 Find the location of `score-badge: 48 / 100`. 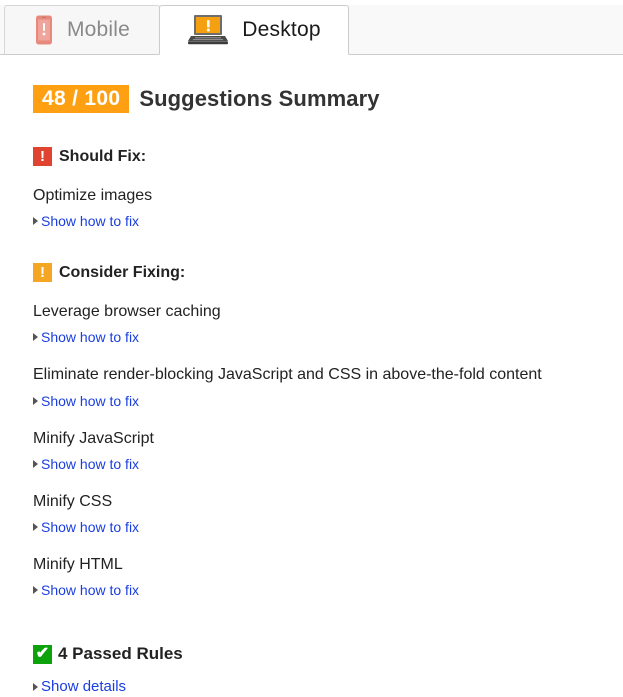

score-badge: 48 / 100 is located at coordinates (81, 99).